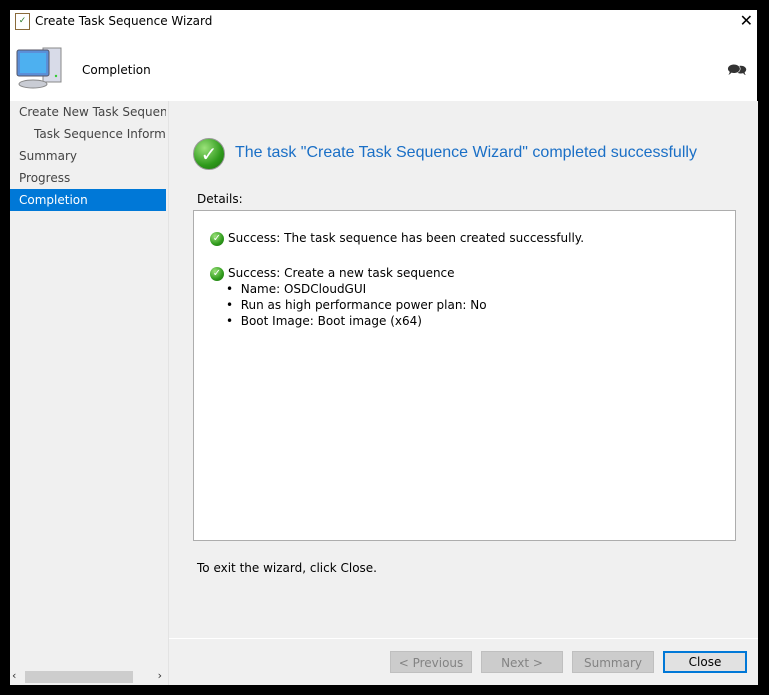  What do you see at coordinates (522, 662) in the screenshot?
I see `next-button: Next >` at bounding box center [522, 662].